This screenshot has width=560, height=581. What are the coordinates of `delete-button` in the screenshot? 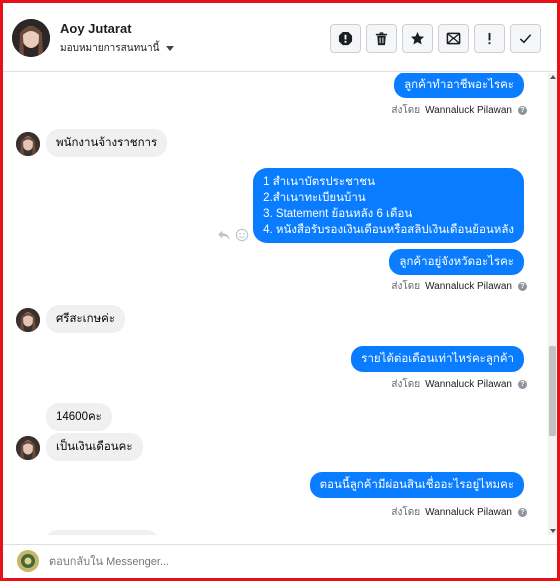 It's located at (381, 38).